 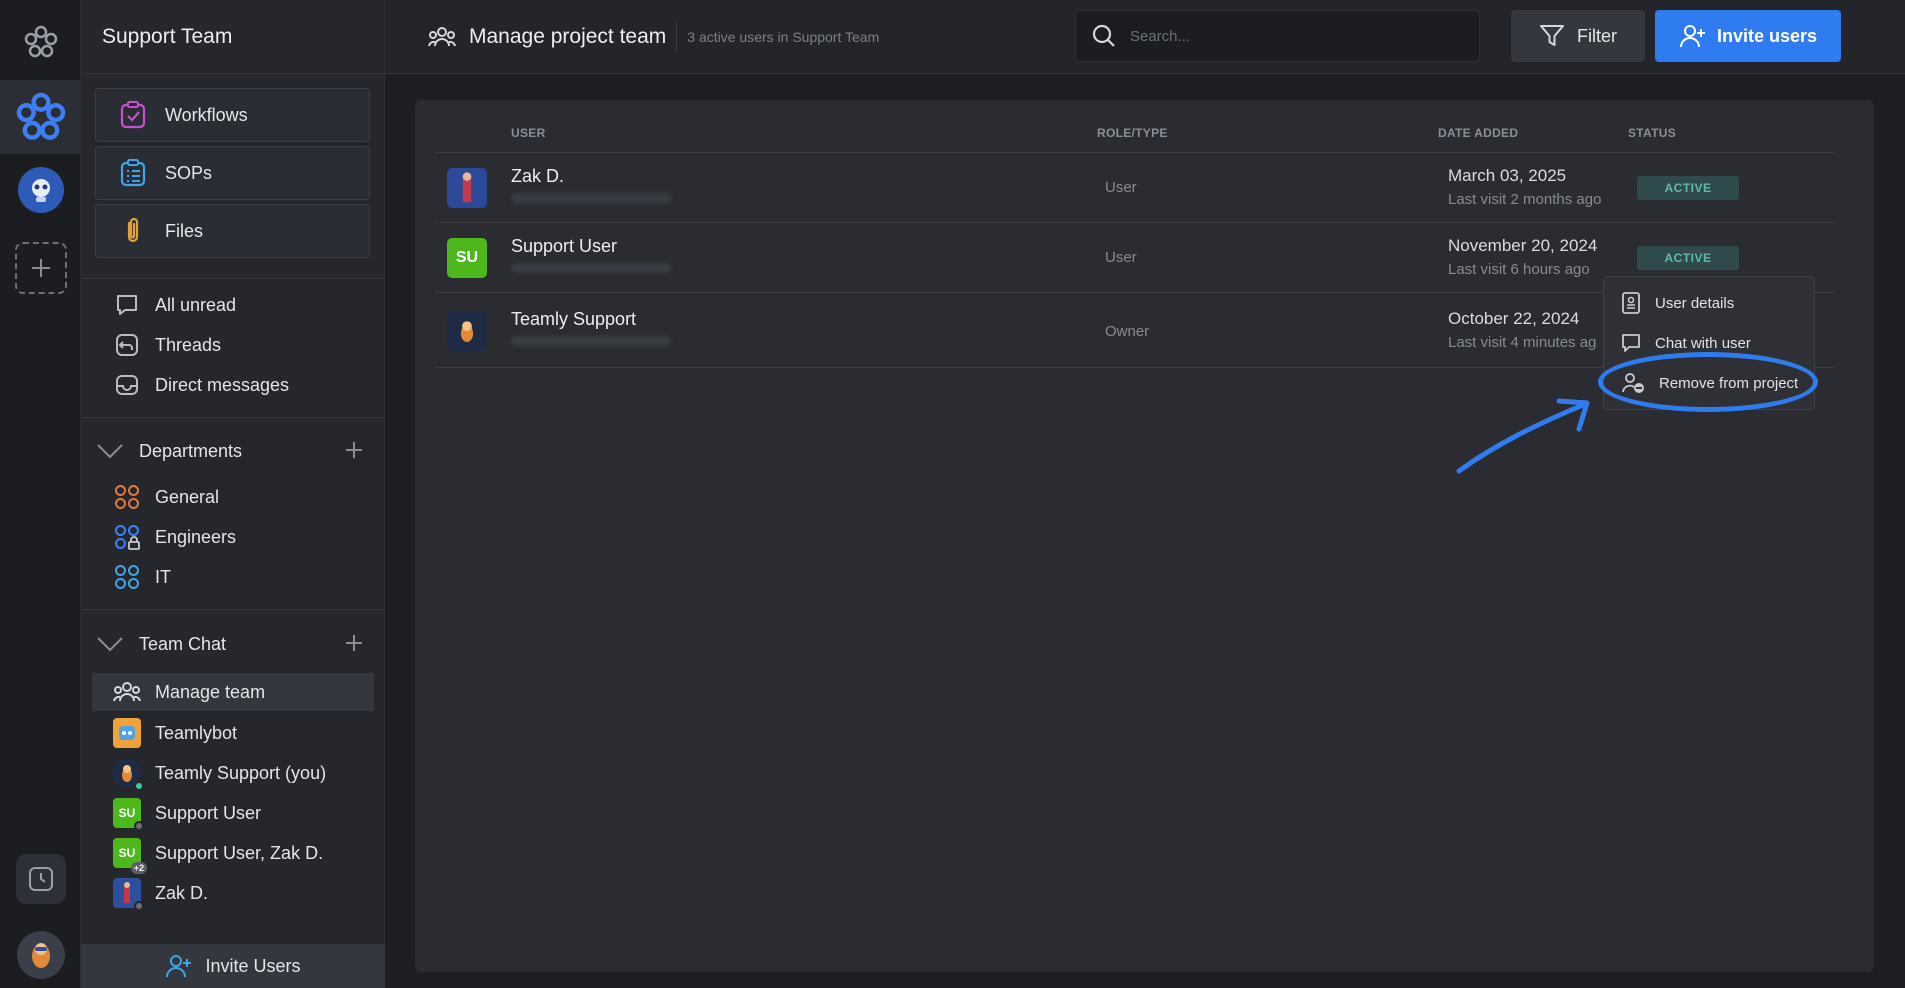 I want to click on user-name: Zak D., so click(x=538, y=176).